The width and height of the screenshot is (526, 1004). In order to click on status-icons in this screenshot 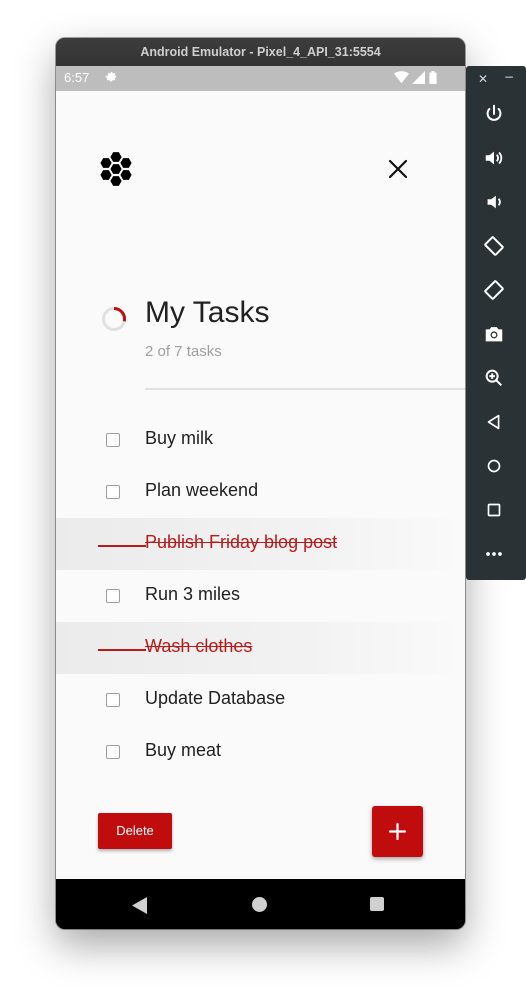, I will do `click(415, 79)`.